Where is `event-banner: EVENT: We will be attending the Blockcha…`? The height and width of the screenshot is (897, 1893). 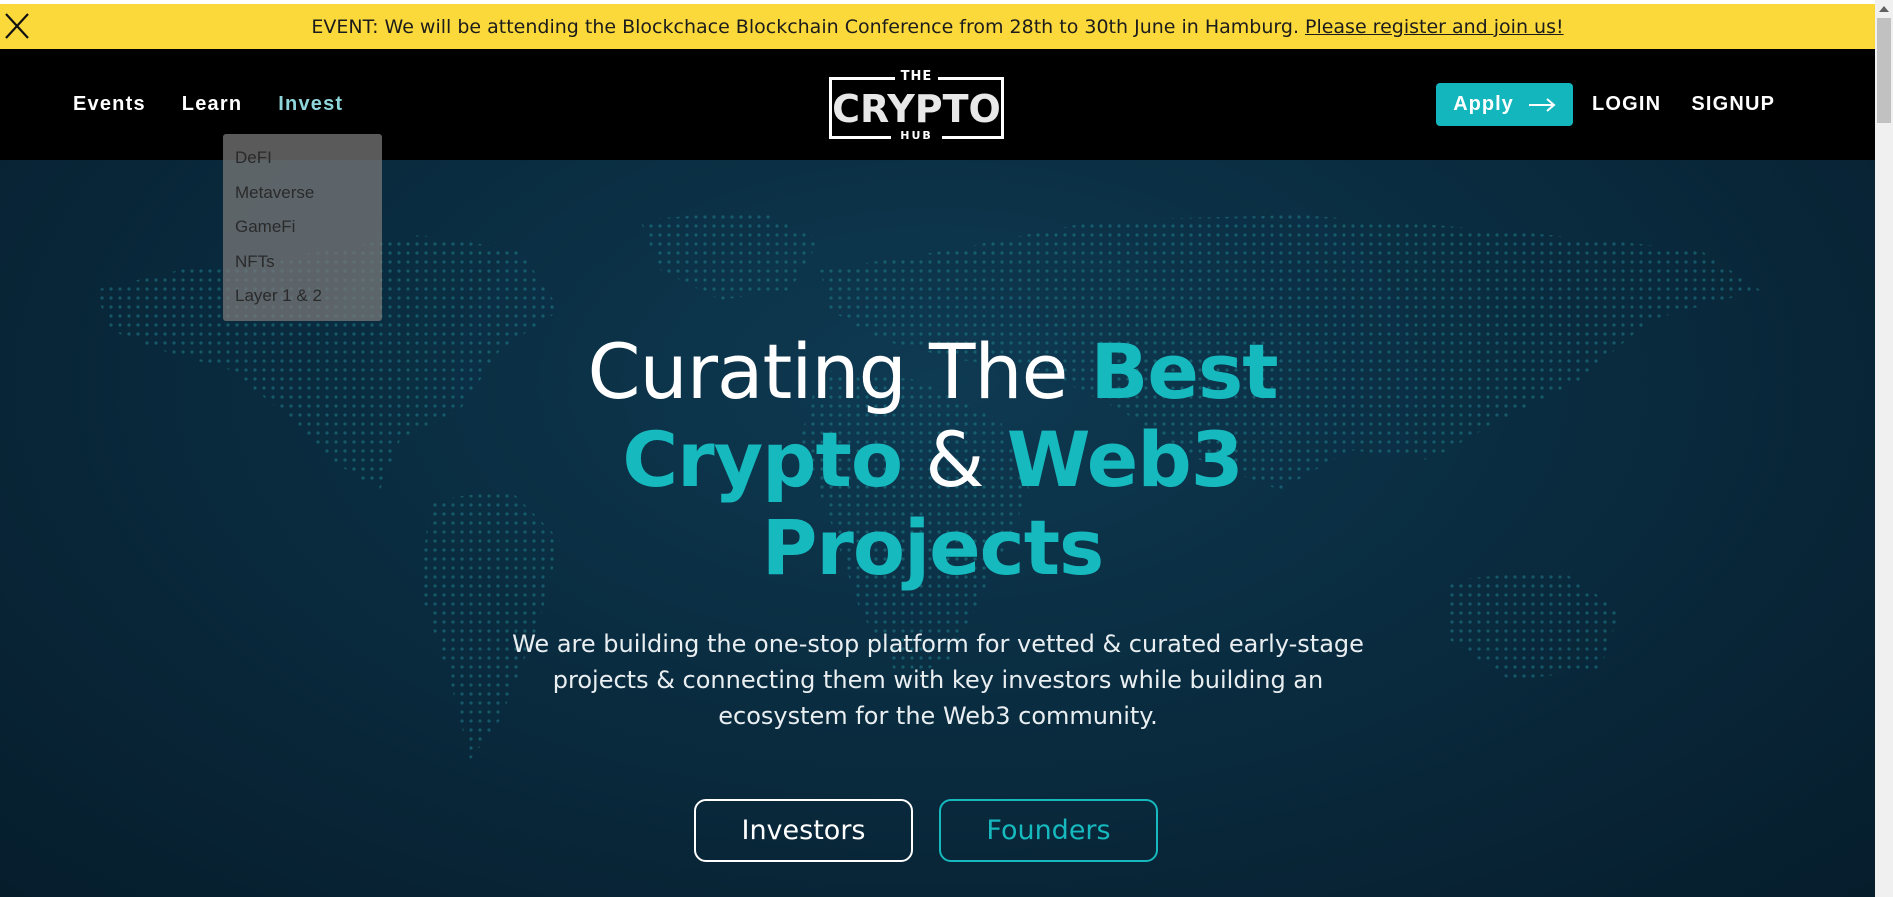 event-banner: EVENT: We will be attending the Blockcha… is located at coordinates (937, 26).